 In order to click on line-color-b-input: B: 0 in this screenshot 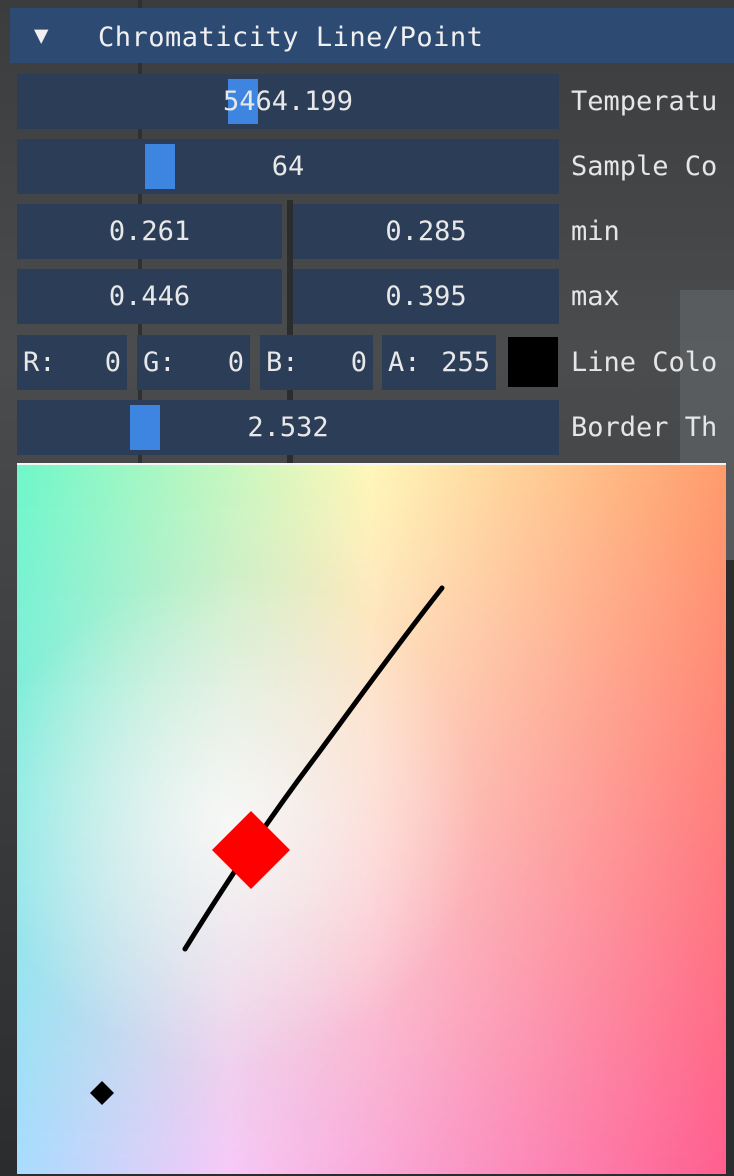, I will do `click(316, 362)`.